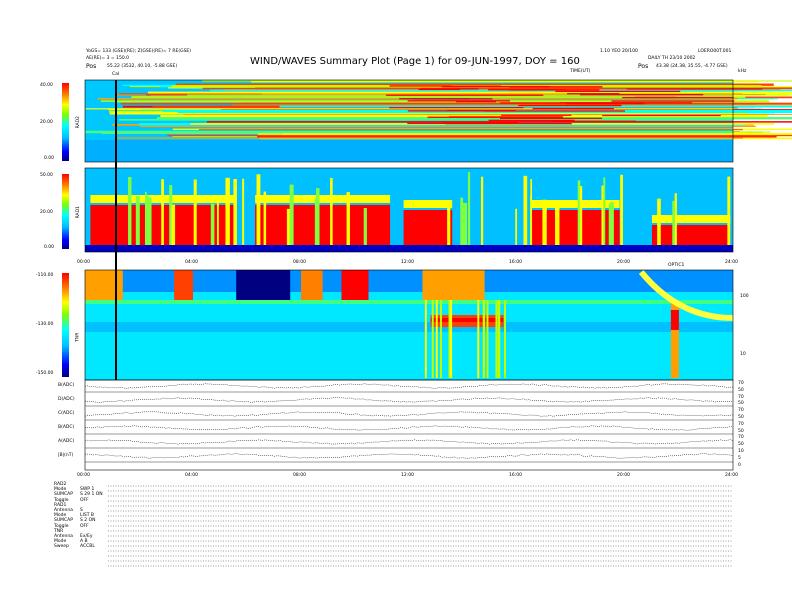 This screenshot has height=612, width=792. I want to click on tnr-ylabel: TNR, so click(78, 337).